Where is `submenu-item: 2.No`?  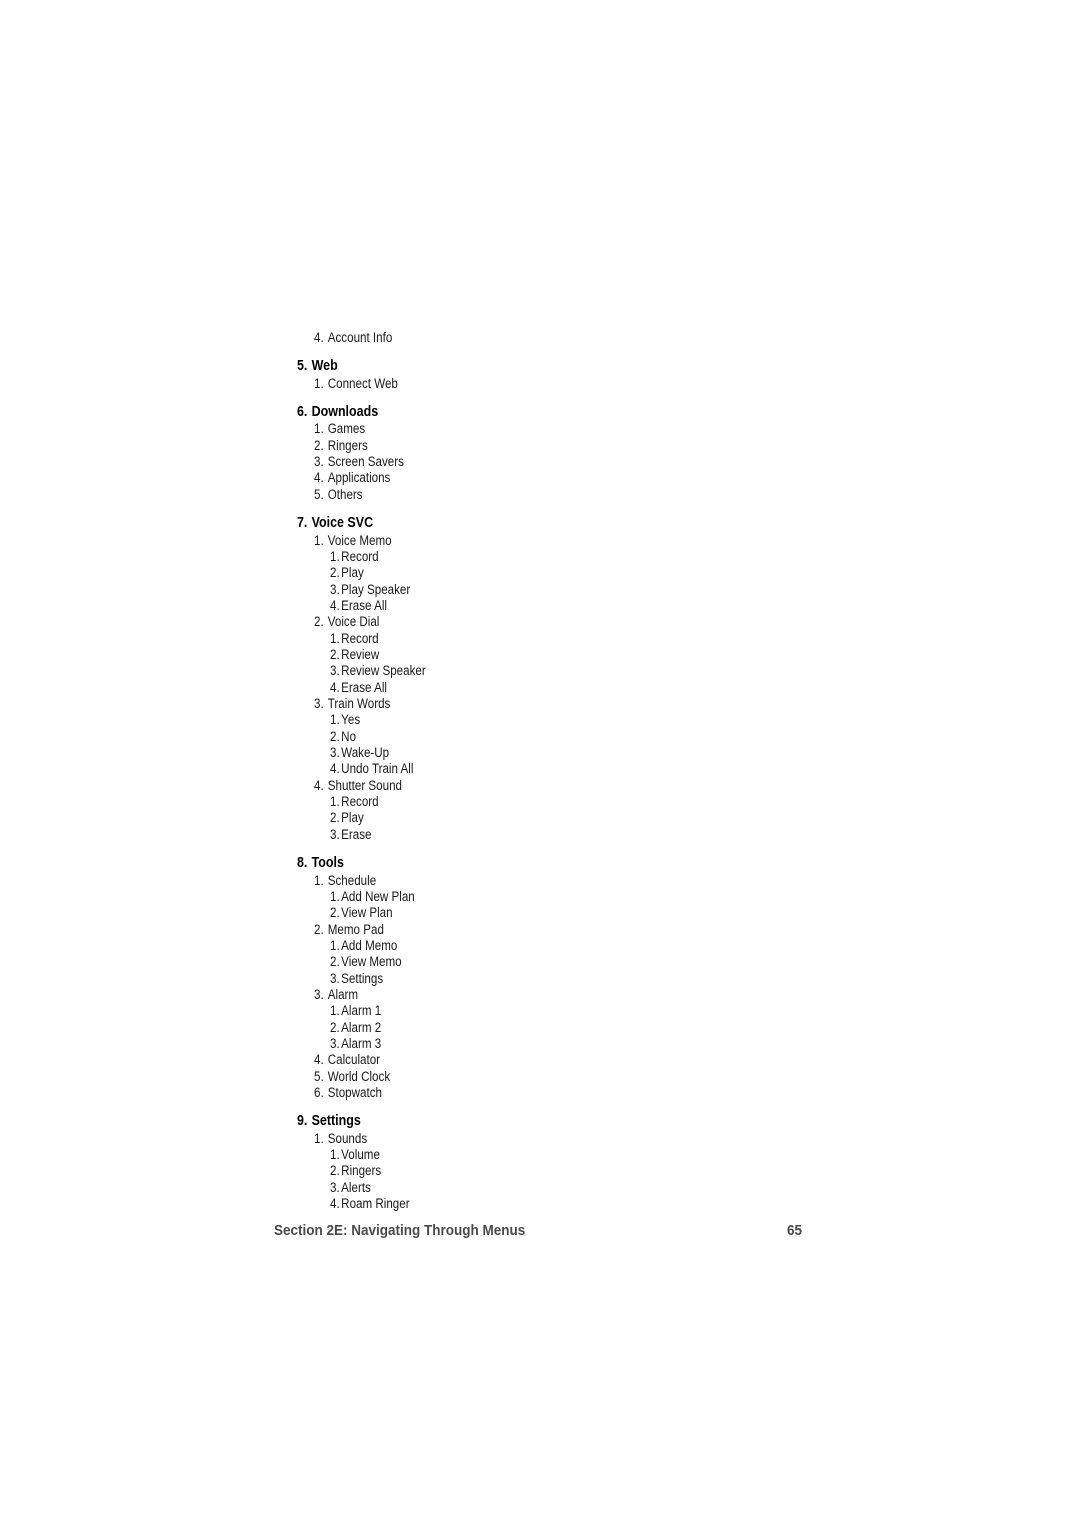 submenu-item: 2.No is located at coordinates (343, 737).